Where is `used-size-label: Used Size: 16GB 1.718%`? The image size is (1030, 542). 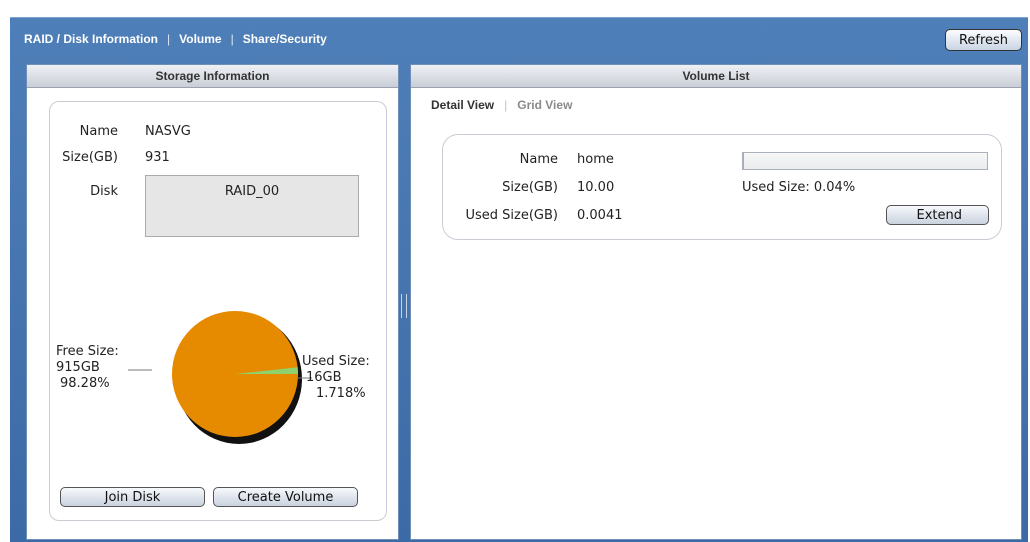 used-size-label: Used Size: 16GB 1.718% is located at coordinates (336, 378).